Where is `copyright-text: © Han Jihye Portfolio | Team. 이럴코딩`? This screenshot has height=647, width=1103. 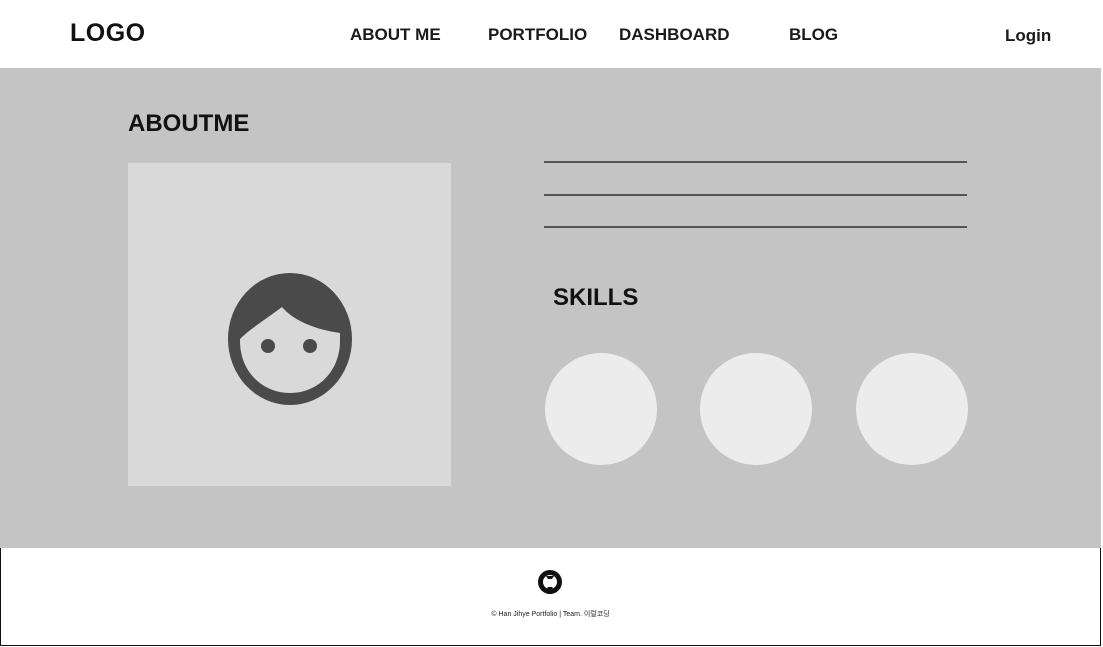
copyright-text: © Han Jihye Portfolio | Team. 이럴코딩 is located at coordinates (550, 614).